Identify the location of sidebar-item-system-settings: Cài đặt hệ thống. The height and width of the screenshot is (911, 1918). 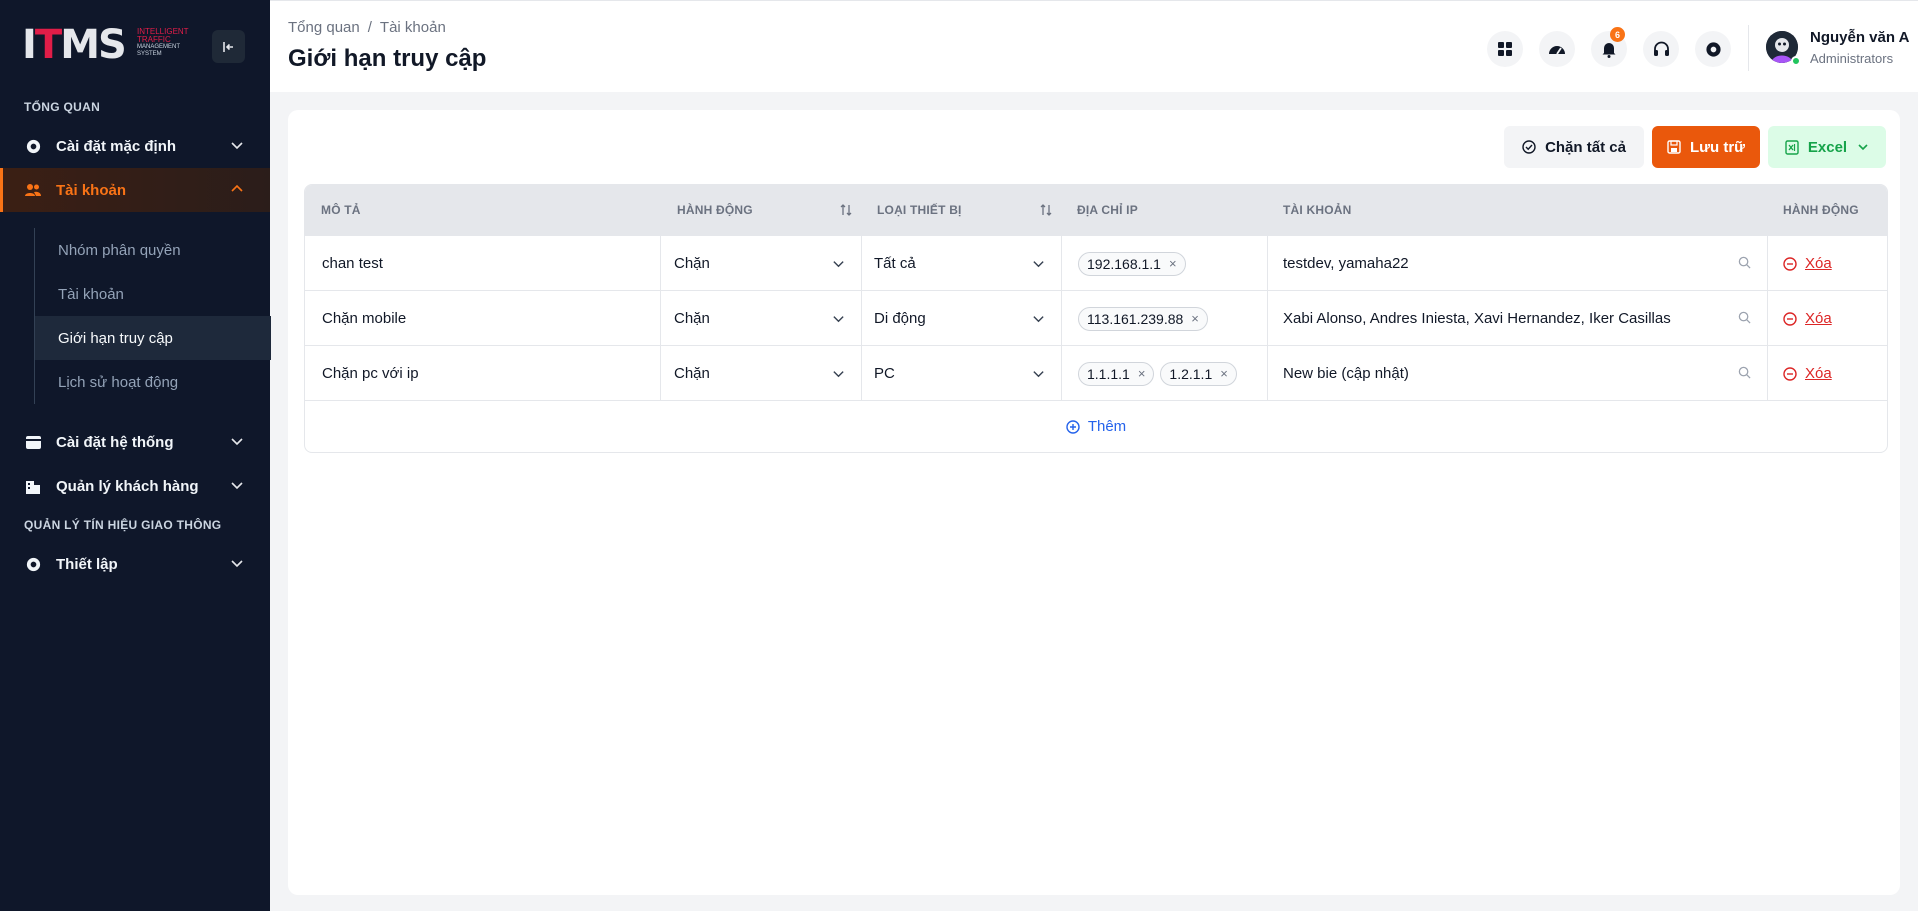
(135, 442).